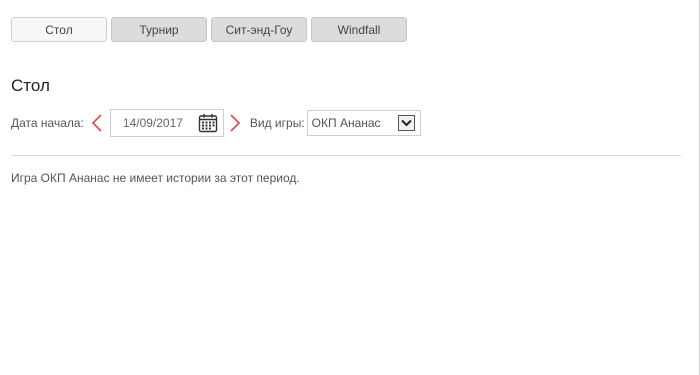 This screenshot has height=375, width=700. I want to click on tab-windfall: Windfall, so click(359, 29).